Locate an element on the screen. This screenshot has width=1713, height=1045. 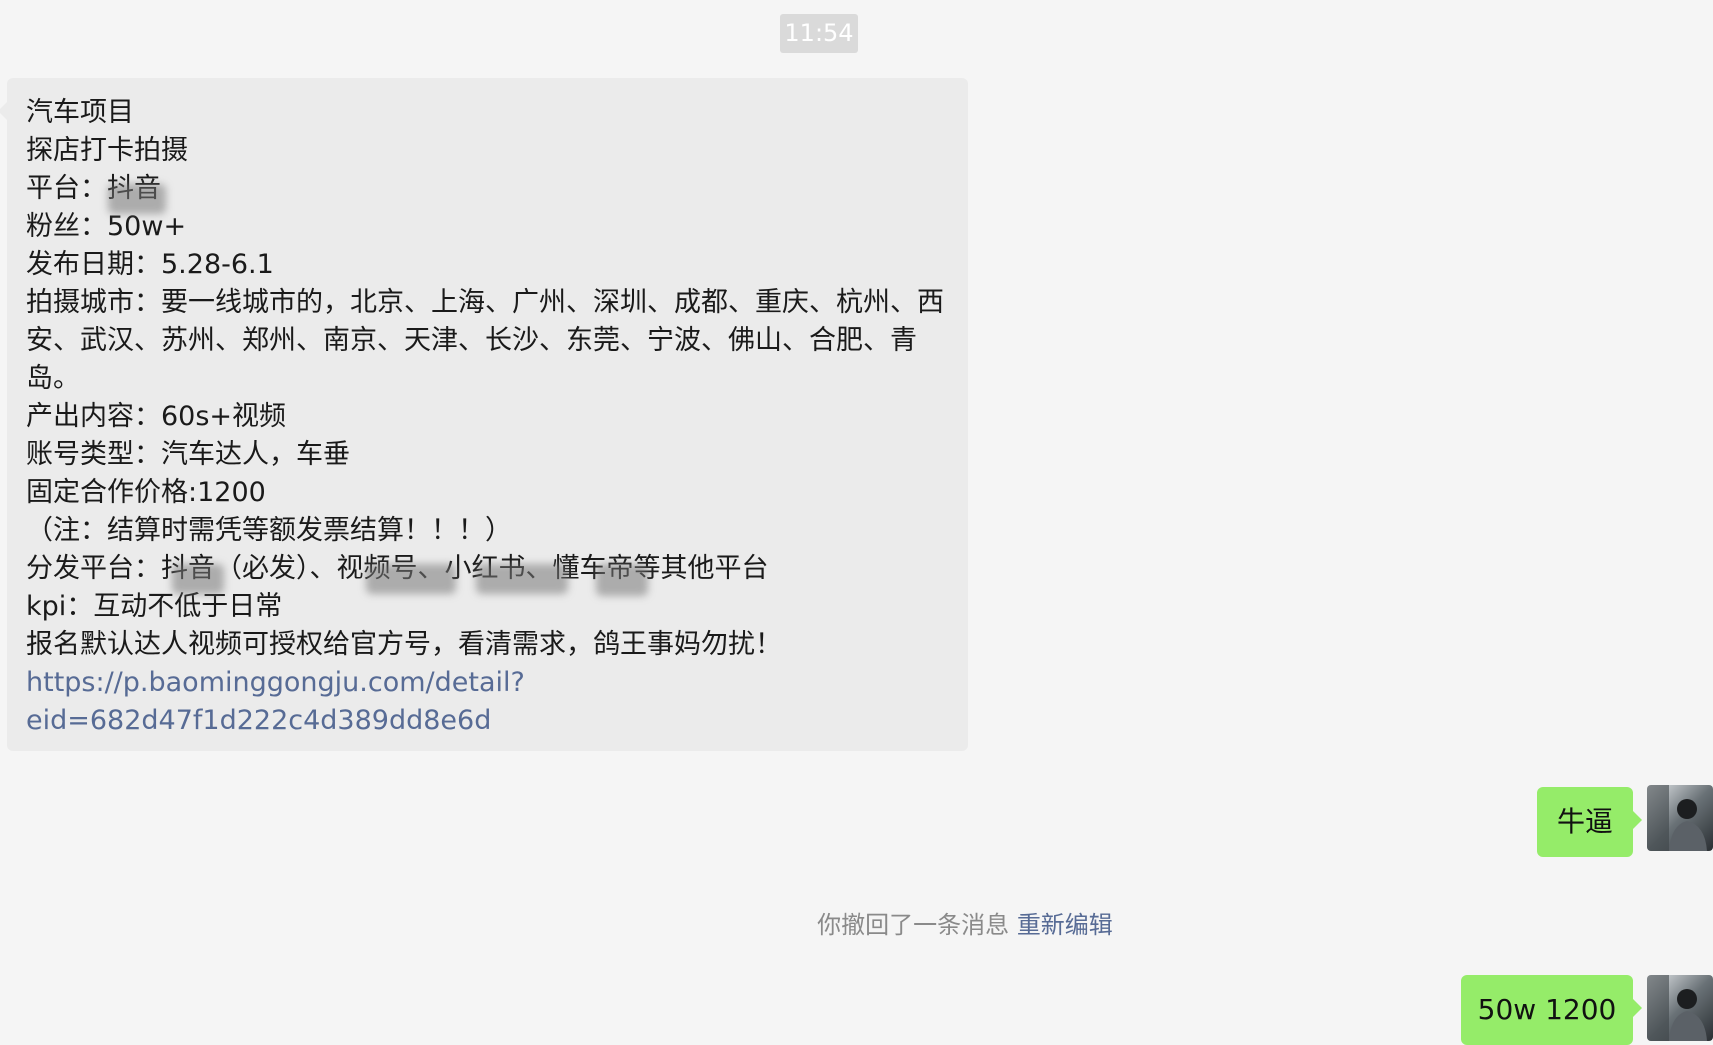
recall-notice: 你撤回了一条消息 重新编辑 is located at coordinates (856, 922).